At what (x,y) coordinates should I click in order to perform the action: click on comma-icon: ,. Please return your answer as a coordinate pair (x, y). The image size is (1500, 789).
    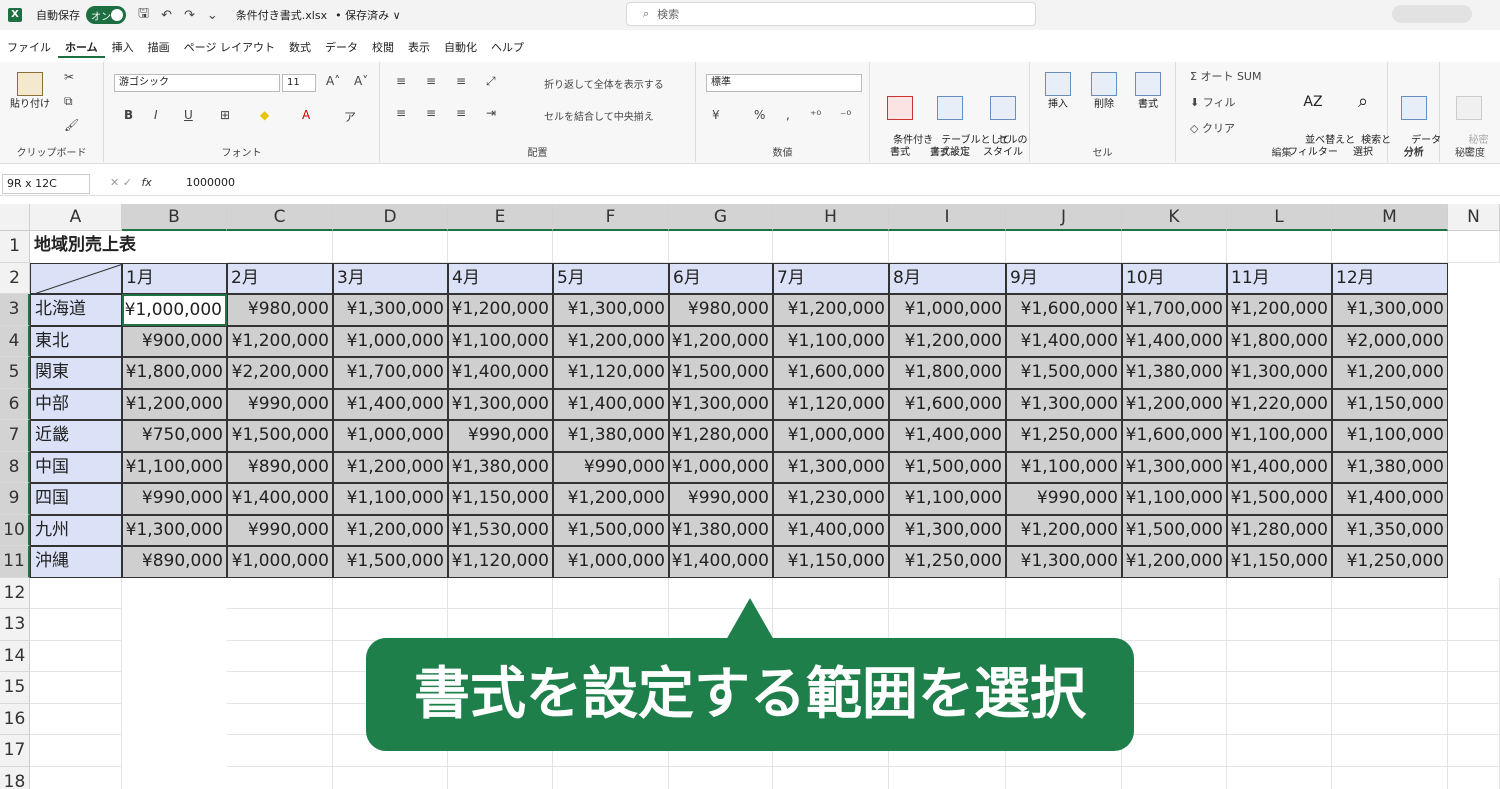
    Looking at the image, I should click on (788, 115).